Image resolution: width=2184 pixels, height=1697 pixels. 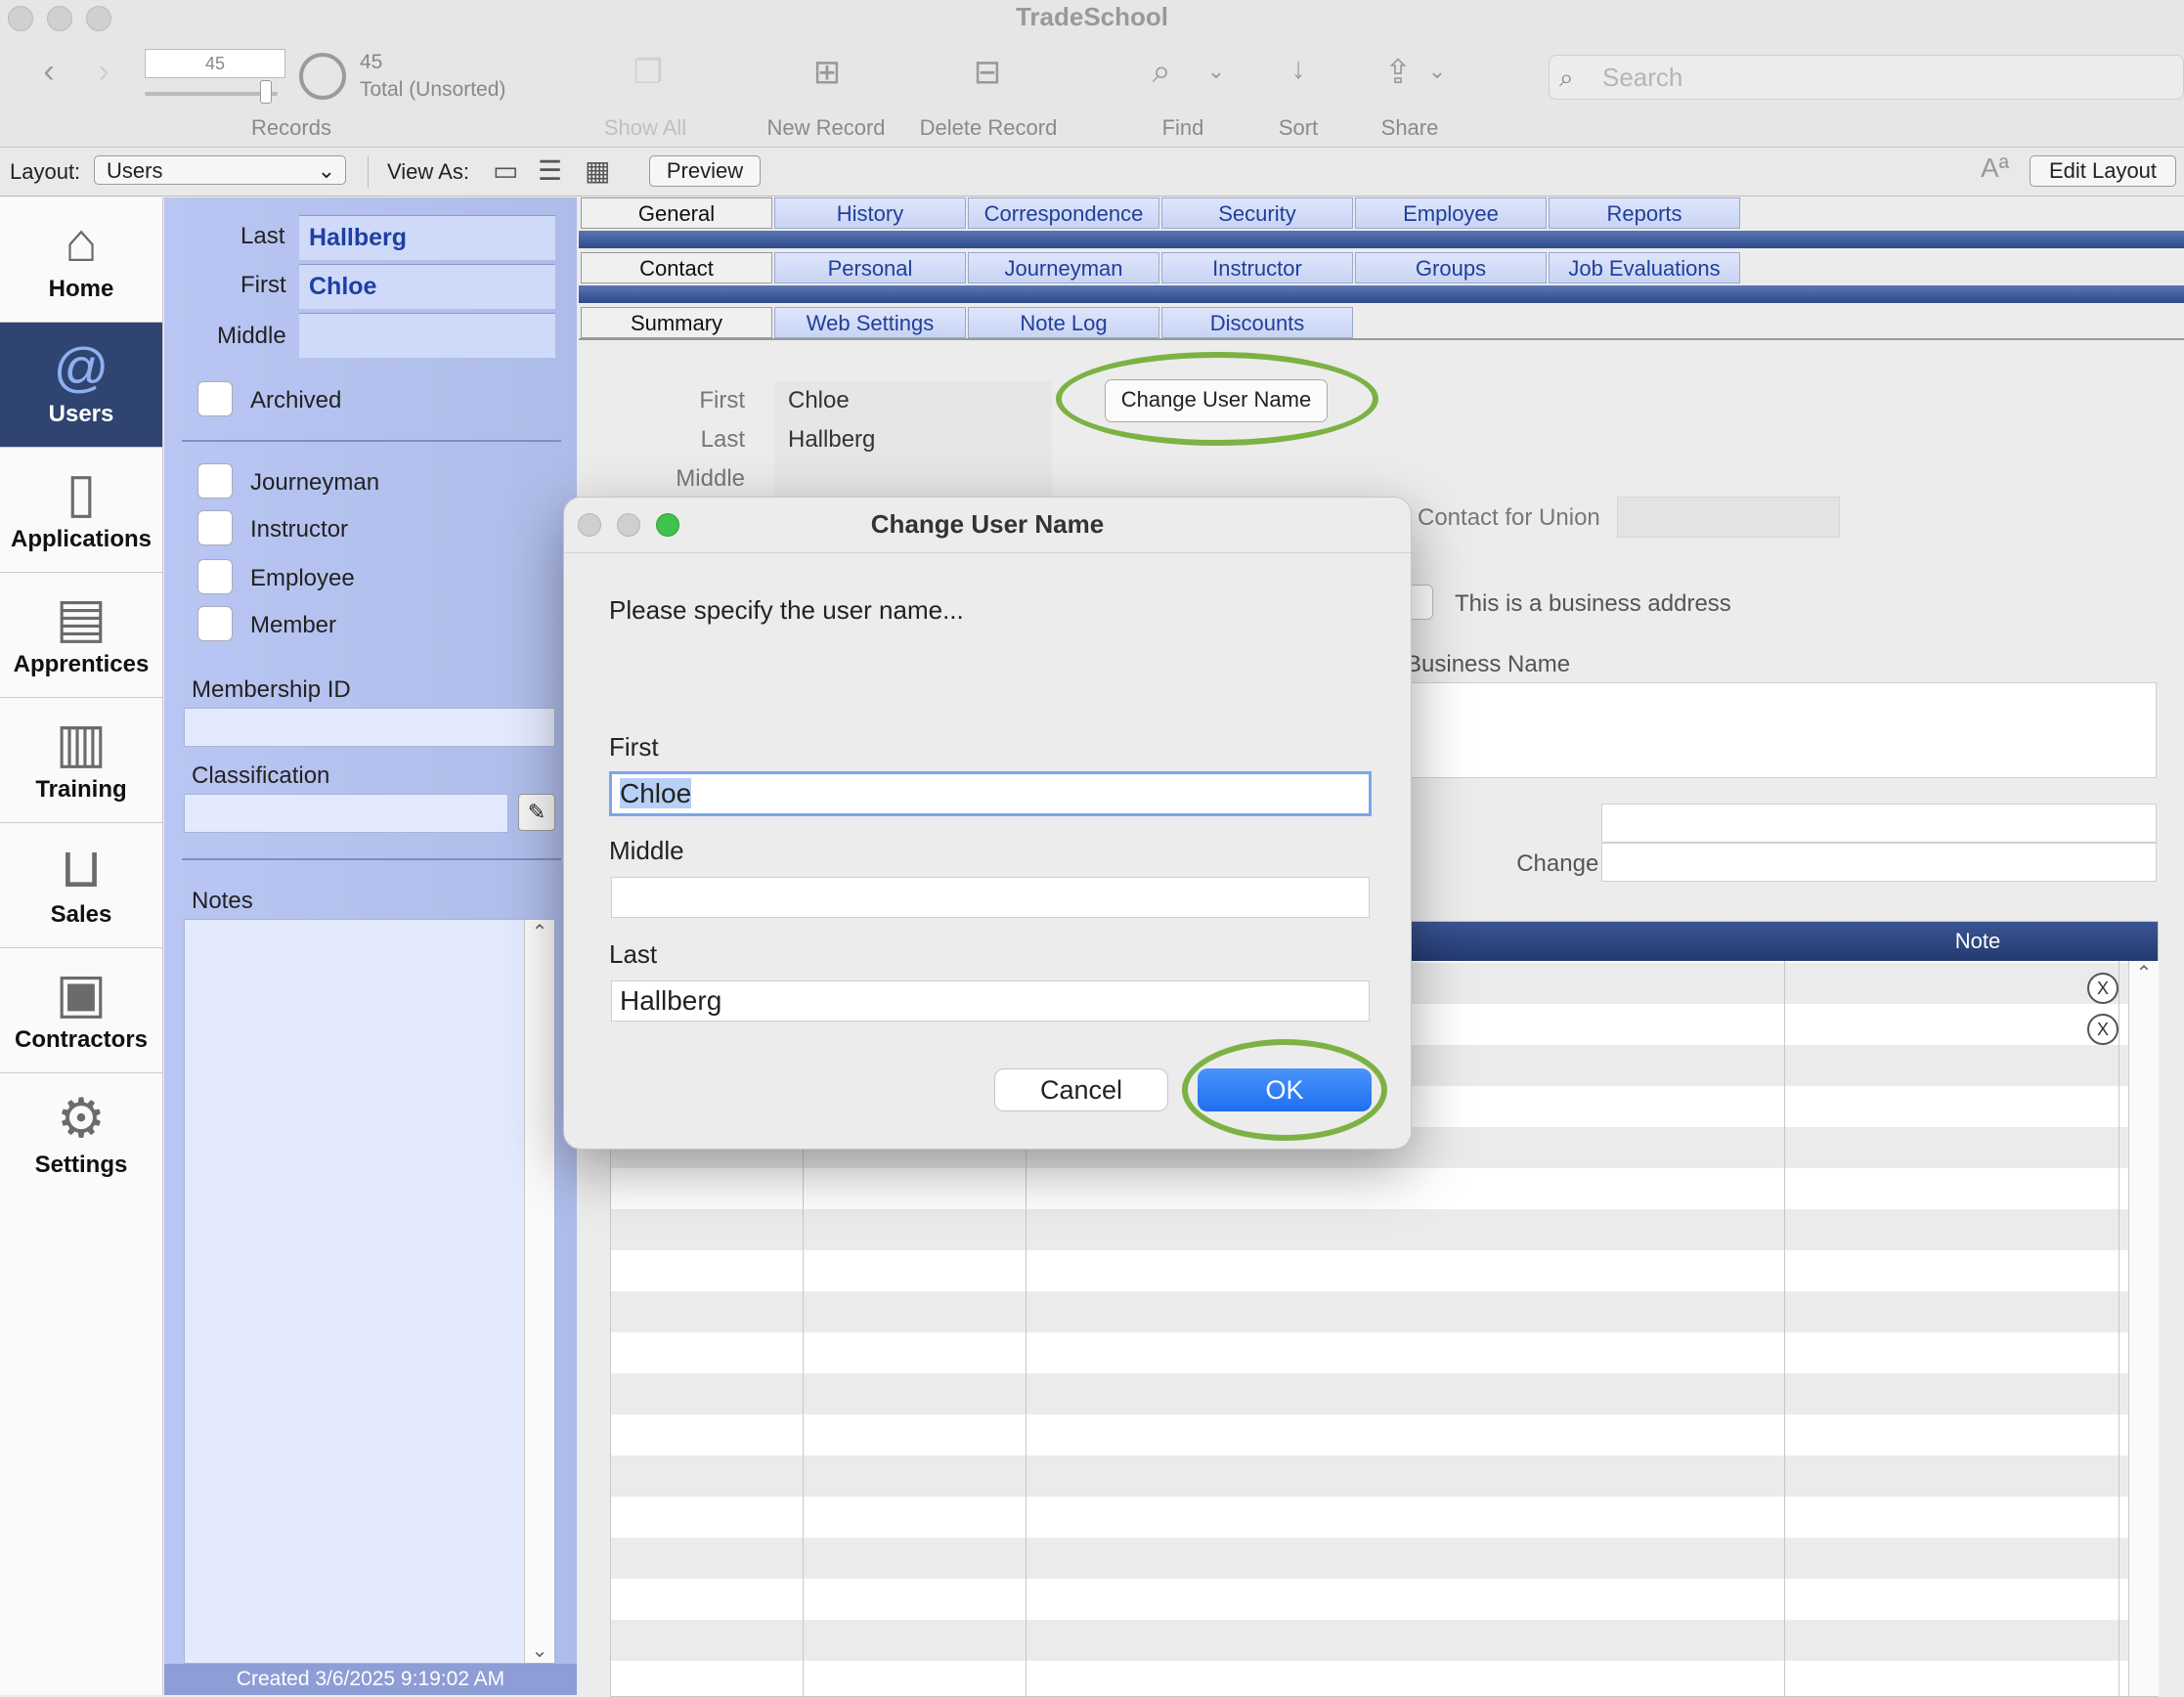 I want to click on classification-label: Classification, so click(x=261, y=775).